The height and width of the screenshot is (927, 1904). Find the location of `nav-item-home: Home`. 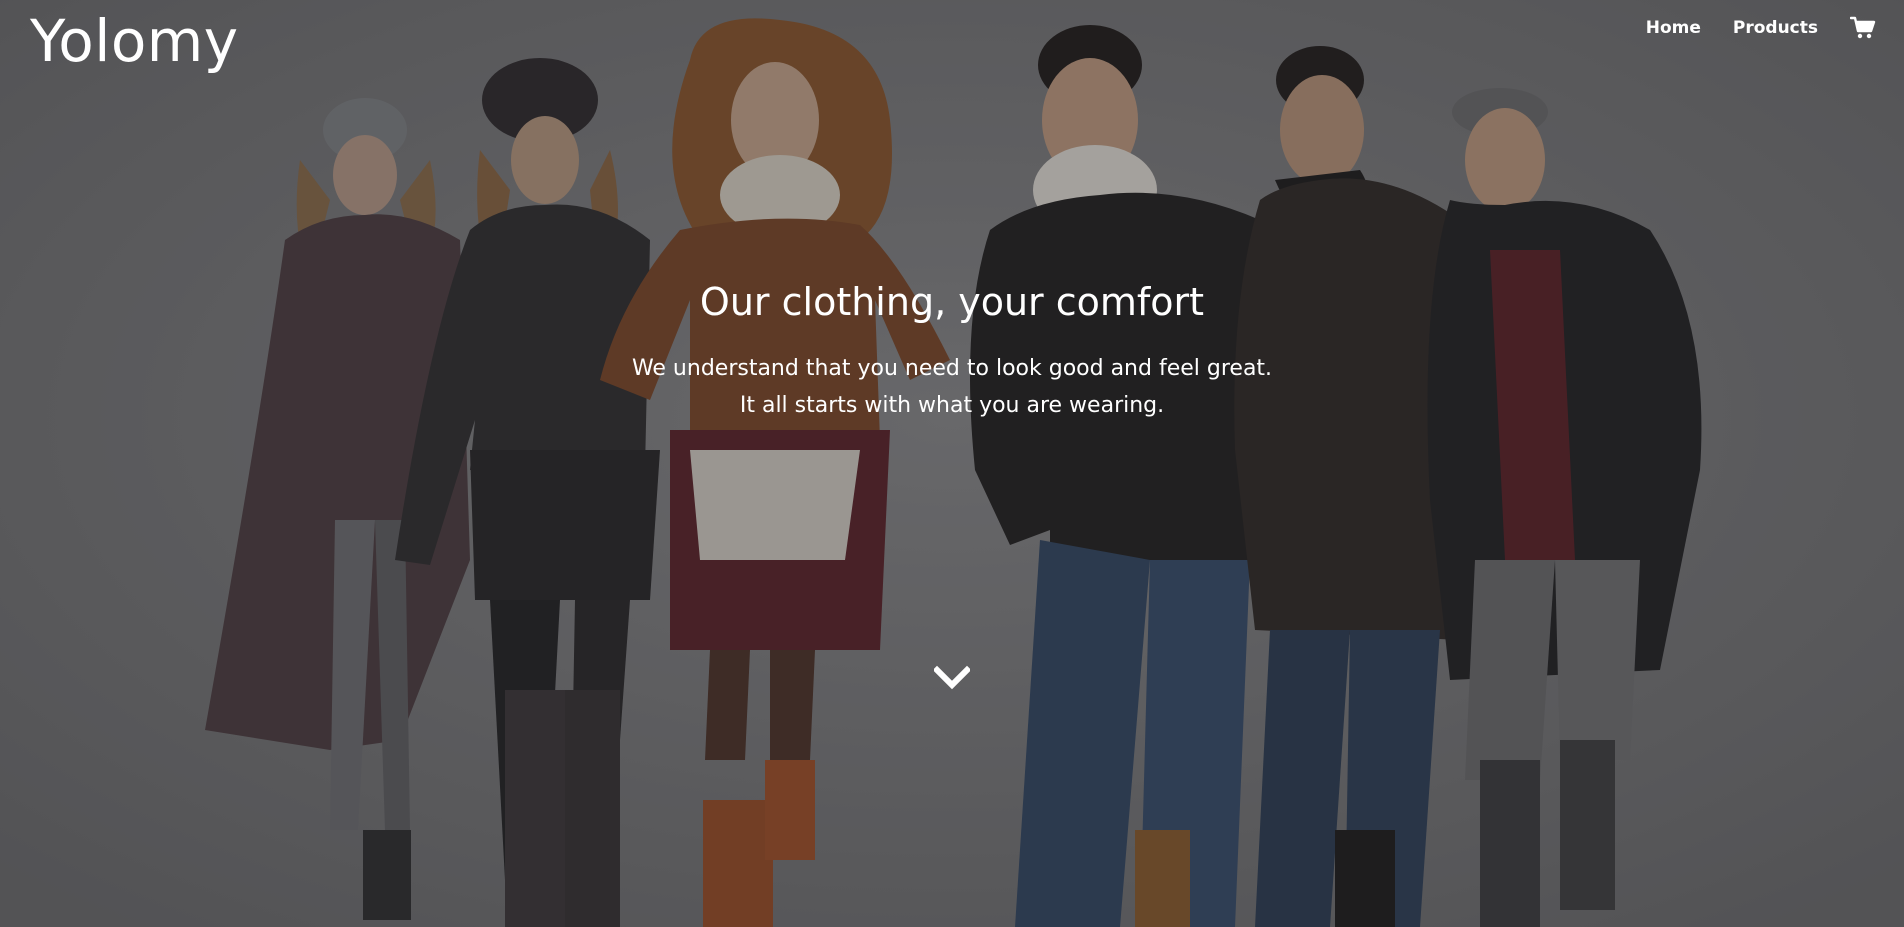

nav-item-home: Home is located at coordinates (1673, 28).